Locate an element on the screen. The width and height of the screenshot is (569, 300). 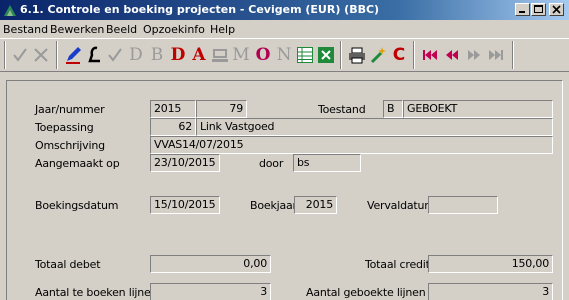
last-record-button is located at coordinates (496, 55).